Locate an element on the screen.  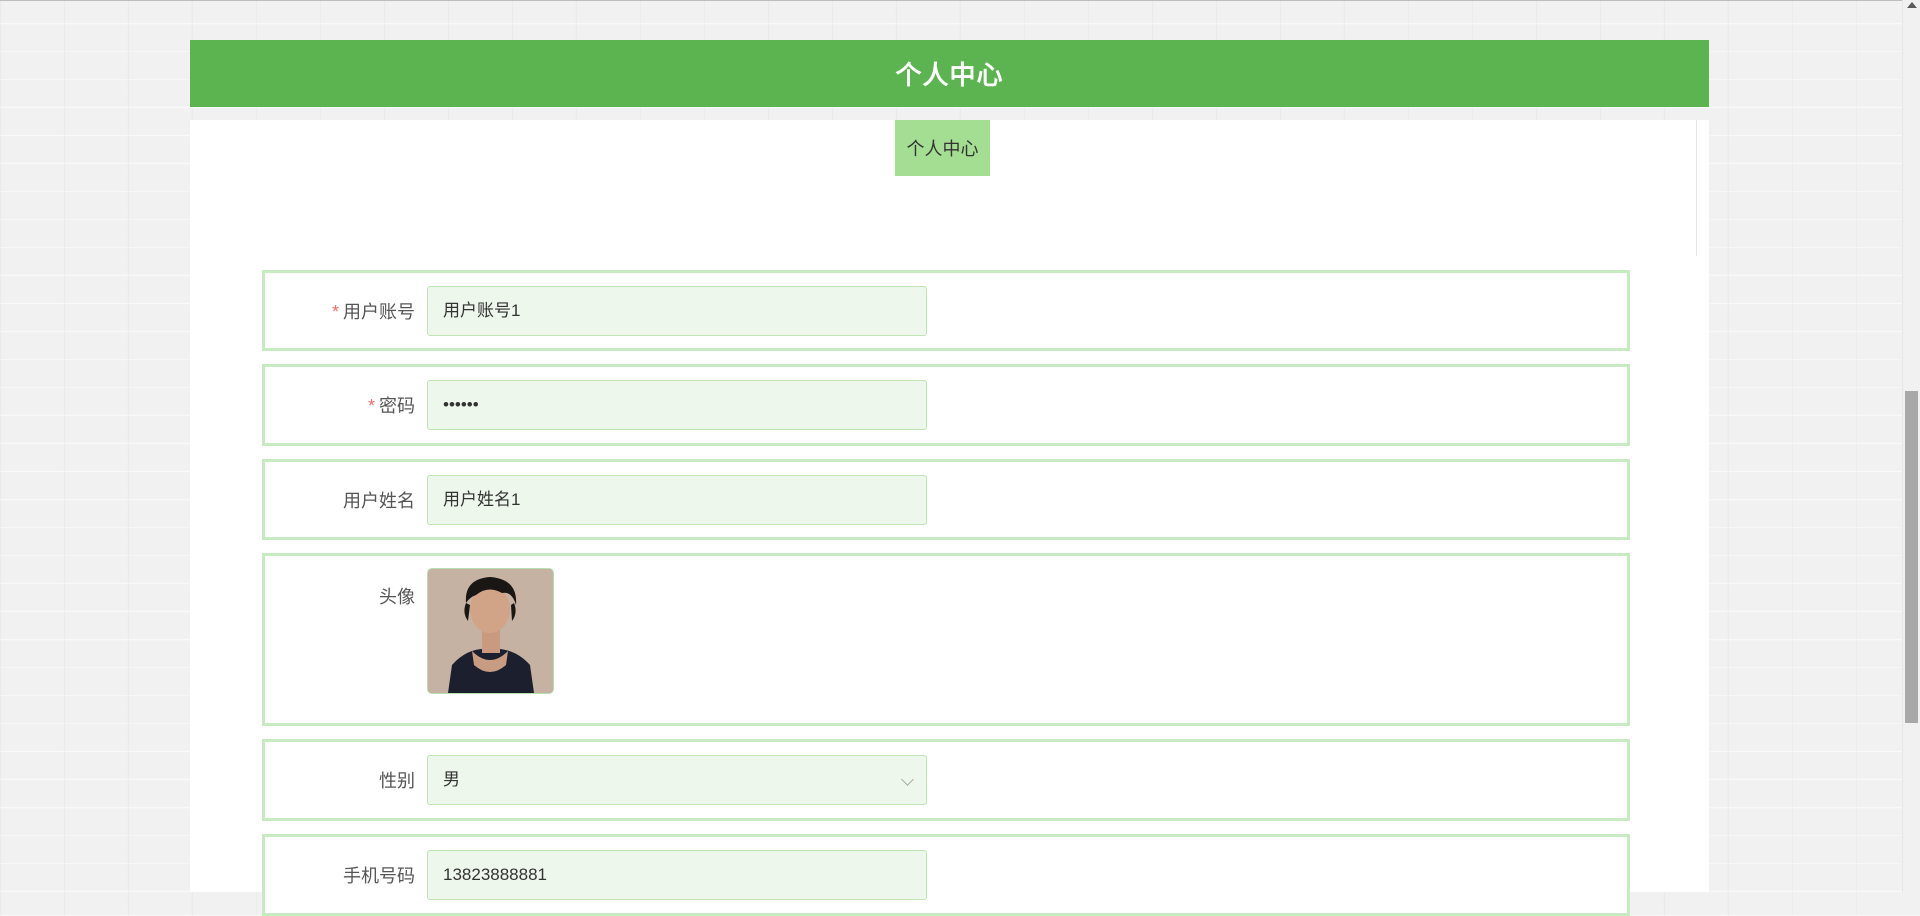
vertical-scrollbar is located at coordinates (1911, 446).